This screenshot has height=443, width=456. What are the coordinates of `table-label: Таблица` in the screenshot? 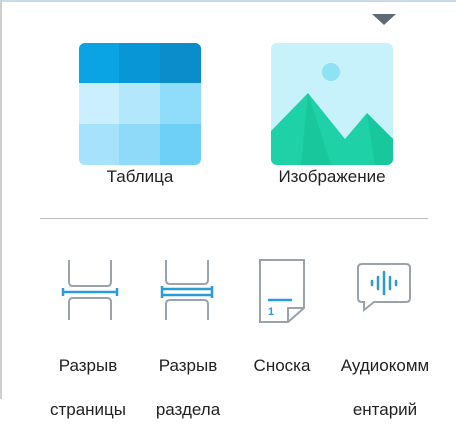 It's located at (140, 176).